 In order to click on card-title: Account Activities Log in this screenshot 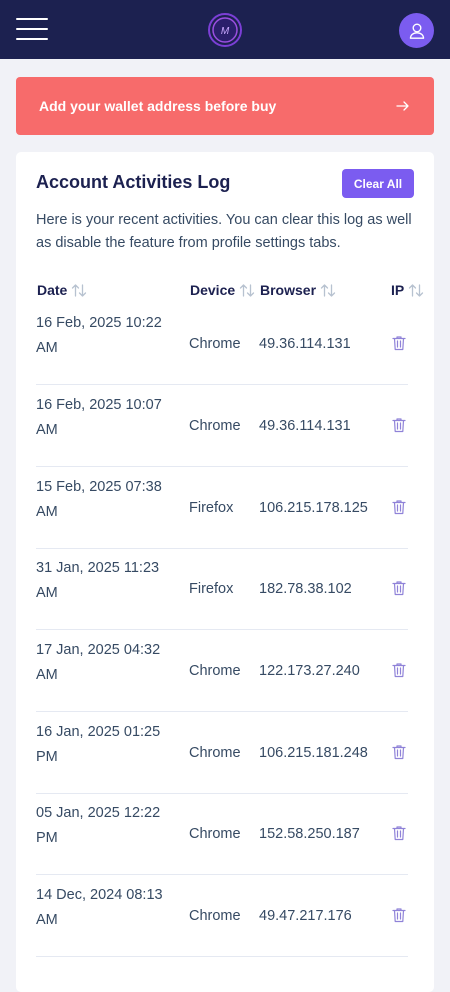, I will do `click(133, 182)`.